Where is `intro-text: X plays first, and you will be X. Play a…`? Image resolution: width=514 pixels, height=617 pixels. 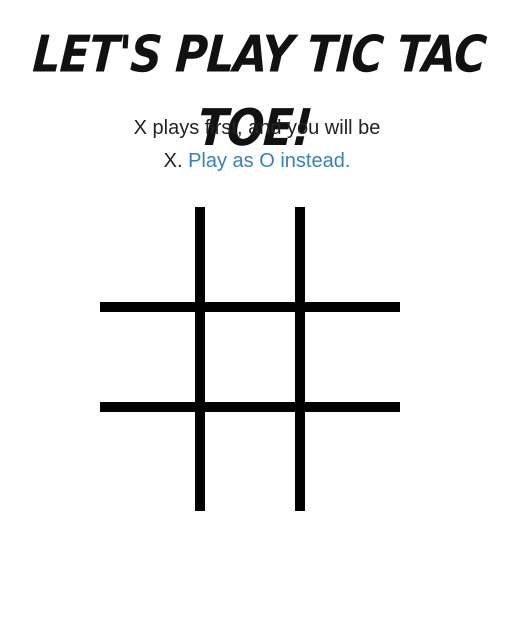 intro-text: X plays first, and you will be X. Play a… is located at coordinates (257, 145).